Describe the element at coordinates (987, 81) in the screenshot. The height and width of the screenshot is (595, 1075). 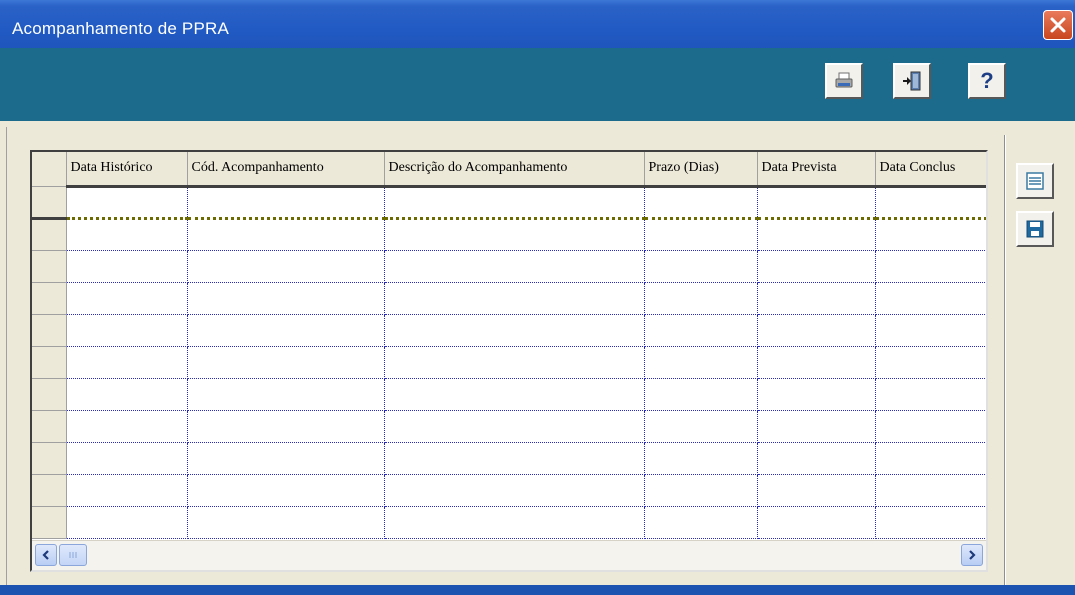
I see `help-button: ?` at that location.